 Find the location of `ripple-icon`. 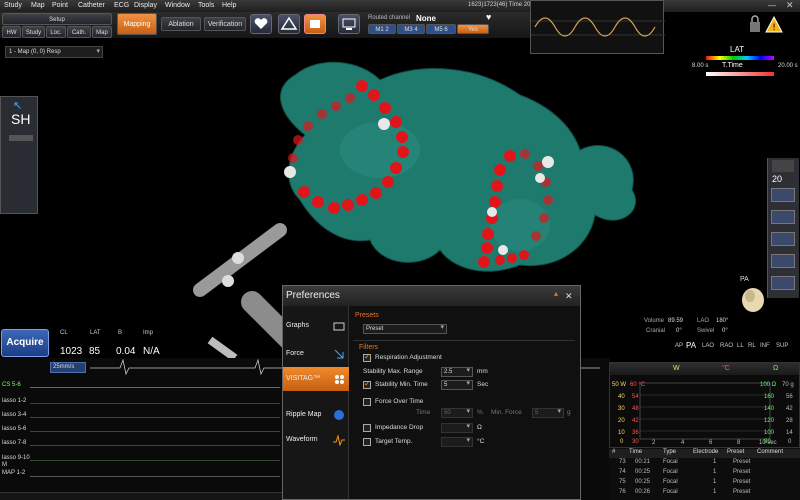

ripple-icon is located at coordinates (339, 415).